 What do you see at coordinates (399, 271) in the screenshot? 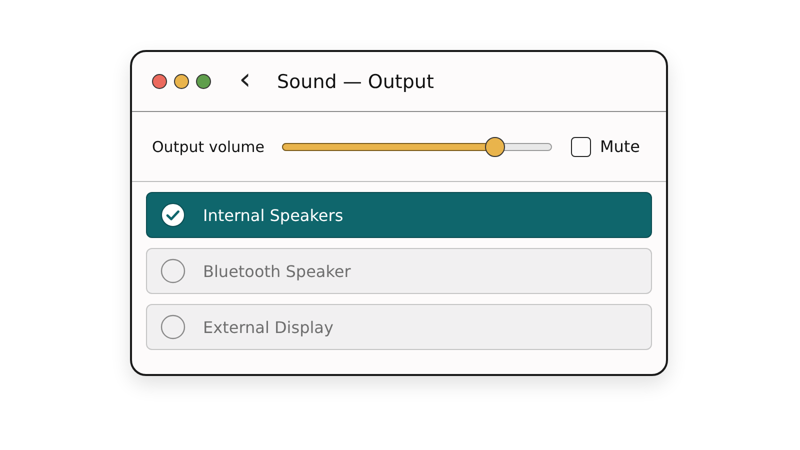
I see `device-option: Bluetooth Speaker` at bounding box center [399, 271].